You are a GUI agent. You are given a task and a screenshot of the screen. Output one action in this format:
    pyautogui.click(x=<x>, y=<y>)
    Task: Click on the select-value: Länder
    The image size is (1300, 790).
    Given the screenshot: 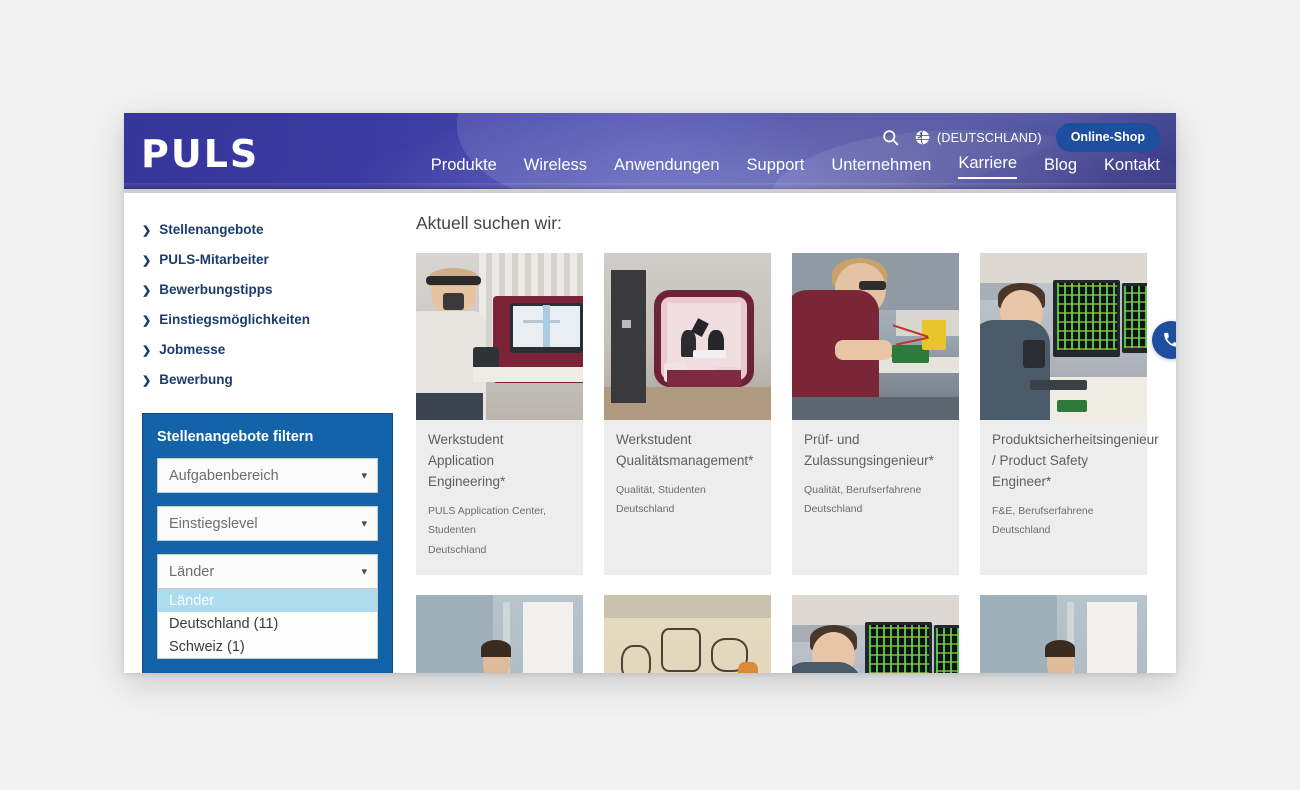 What is the action you would take?
    pyautogui.click(x=192, y=571)
    